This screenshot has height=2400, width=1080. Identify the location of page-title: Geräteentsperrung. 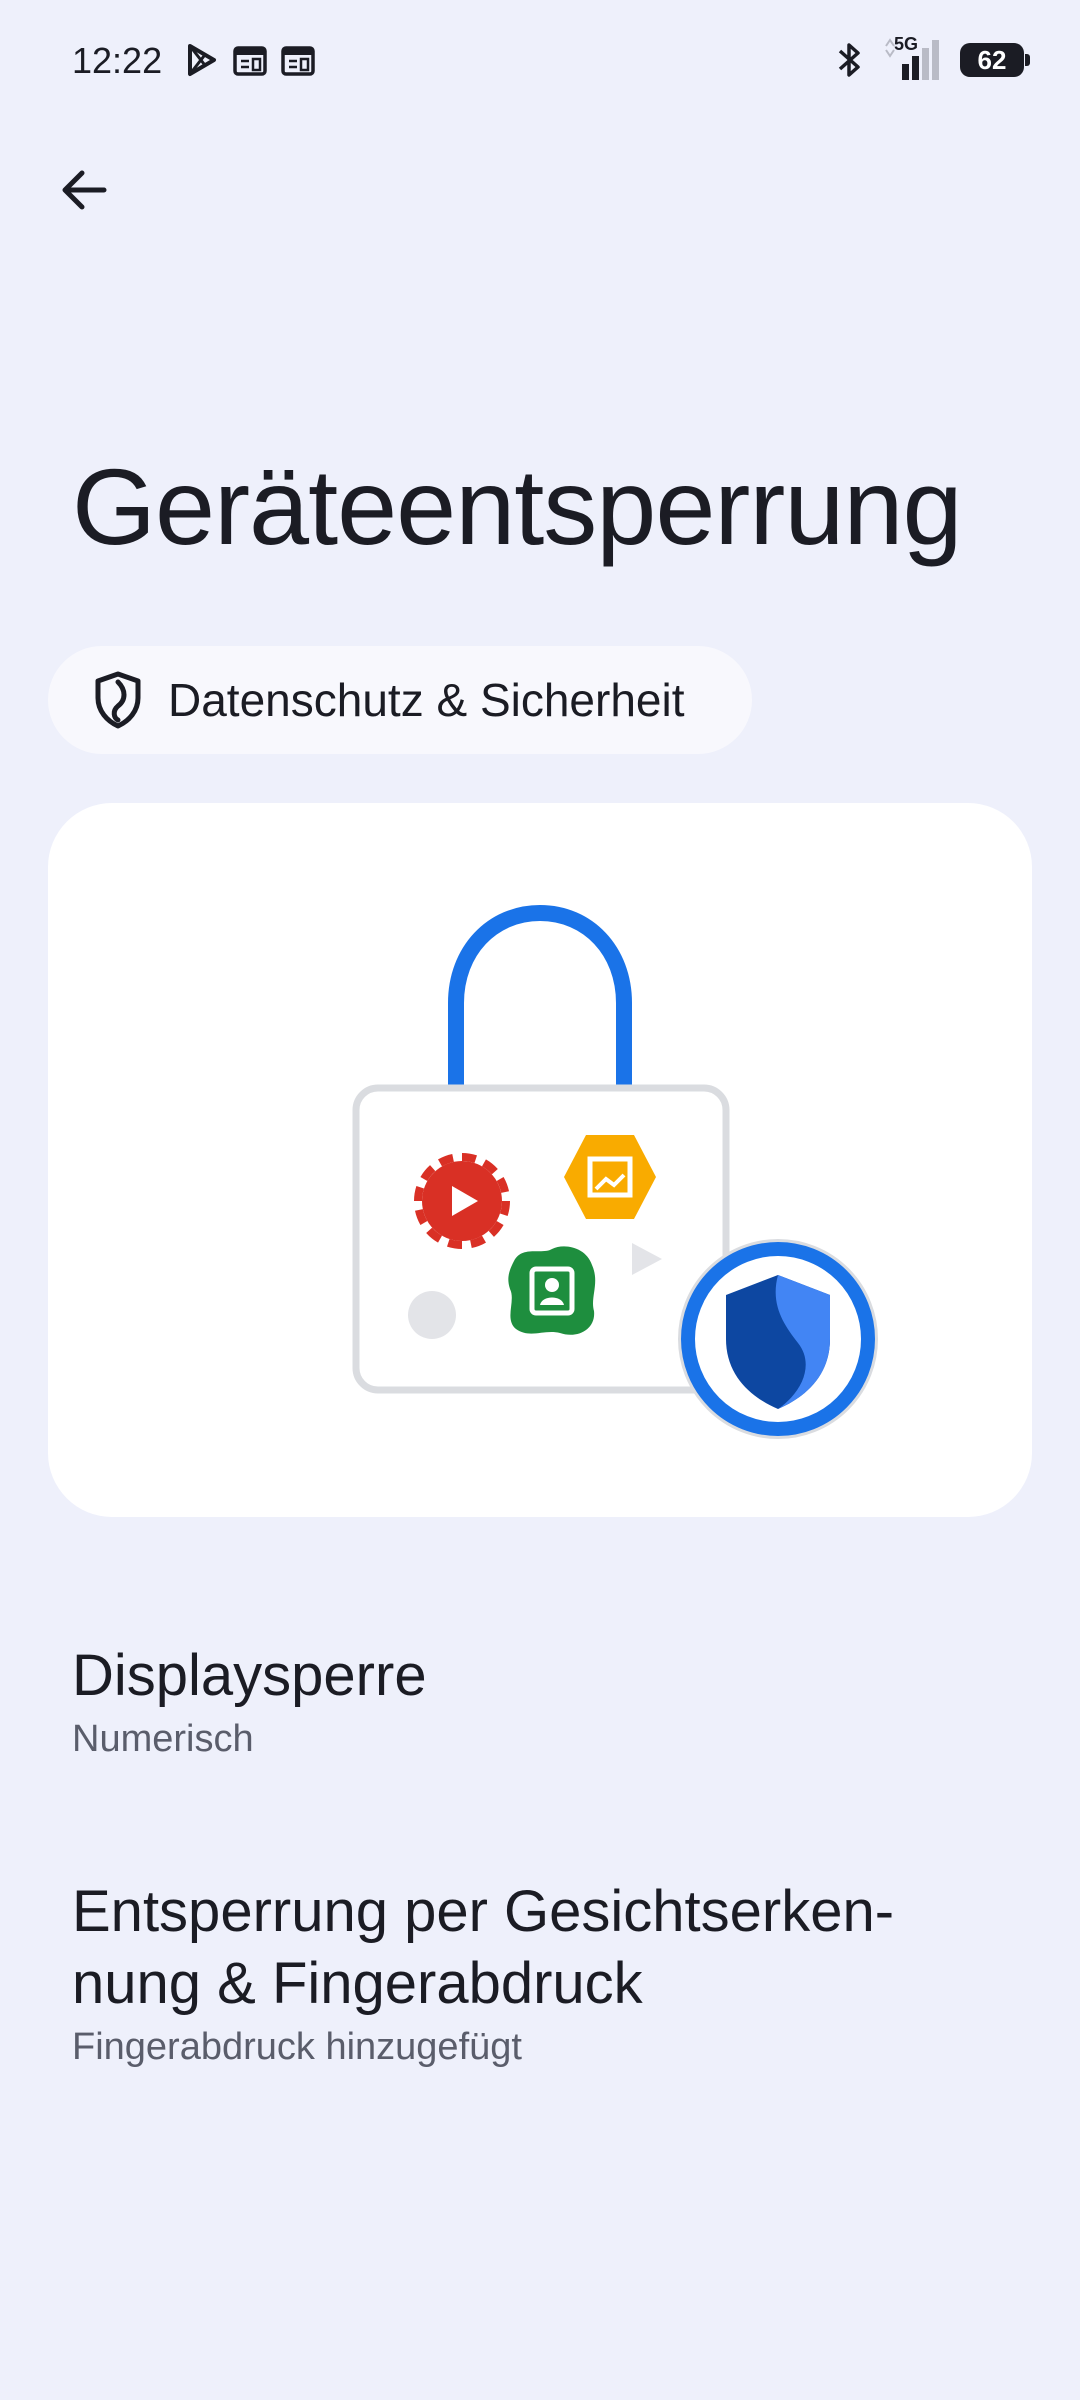
(517, 506).